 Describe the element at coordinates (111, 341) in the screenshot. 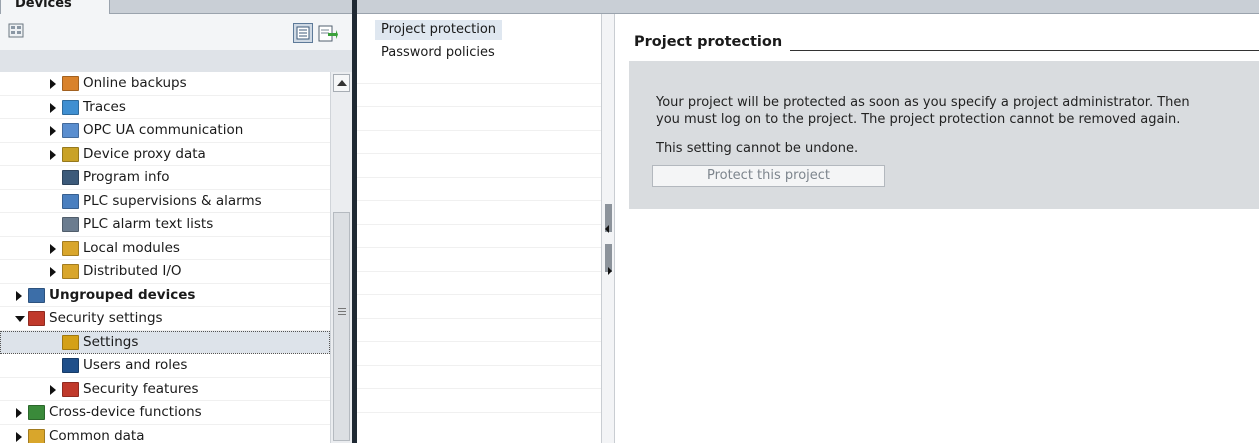

I see `tree-item-label: Settings` at that location.